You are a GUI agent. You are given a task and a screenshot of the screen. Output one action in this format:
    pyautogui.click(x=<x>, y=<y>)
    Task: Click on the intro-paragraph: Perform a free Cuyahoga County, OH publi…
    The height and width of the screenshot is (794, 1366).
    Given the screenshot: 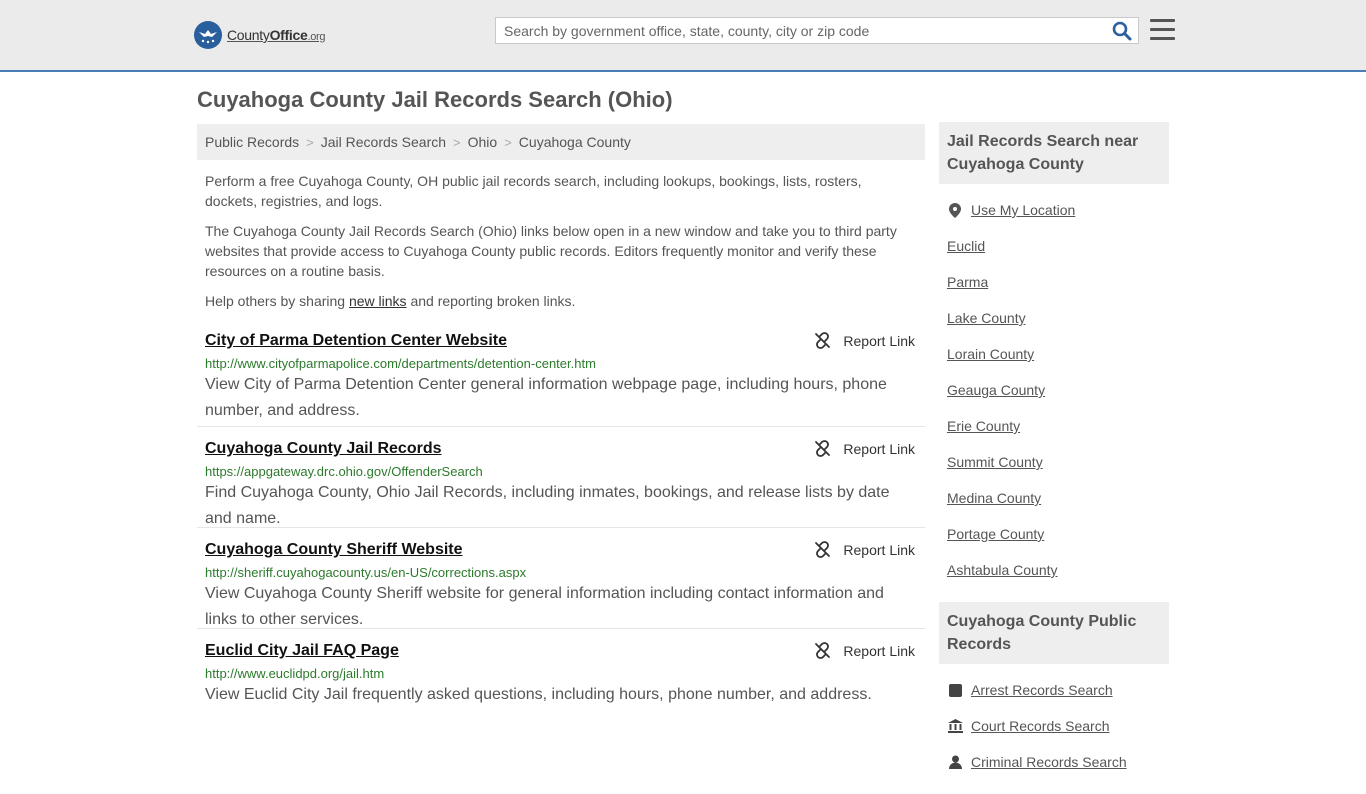 What is the action you would take?
    pyautogui.click(x=533, y=191)
    